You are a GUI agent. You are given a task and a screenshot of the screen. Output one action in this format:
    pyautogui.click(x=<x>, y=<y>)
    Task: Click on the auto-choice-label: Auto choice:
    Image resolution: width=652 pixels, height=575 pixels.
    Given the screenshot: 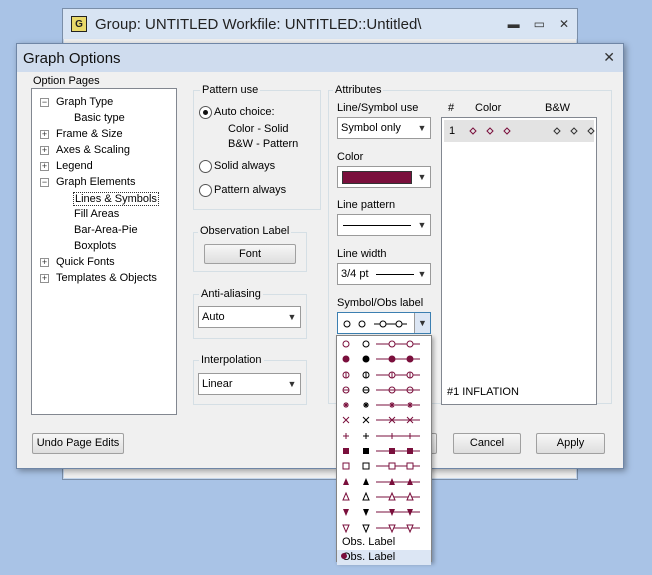 What is the action you would take?
    pyautogui.click(x=244, y=112)
    